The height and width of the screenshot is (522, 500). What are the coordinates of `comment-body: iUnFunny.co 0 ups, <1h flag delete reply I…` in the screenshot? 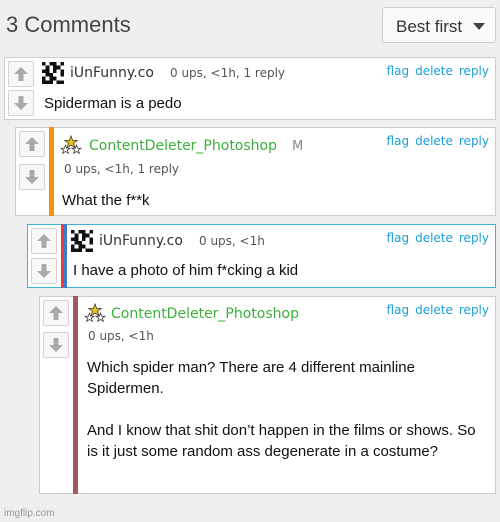 It's located at (281, 256).